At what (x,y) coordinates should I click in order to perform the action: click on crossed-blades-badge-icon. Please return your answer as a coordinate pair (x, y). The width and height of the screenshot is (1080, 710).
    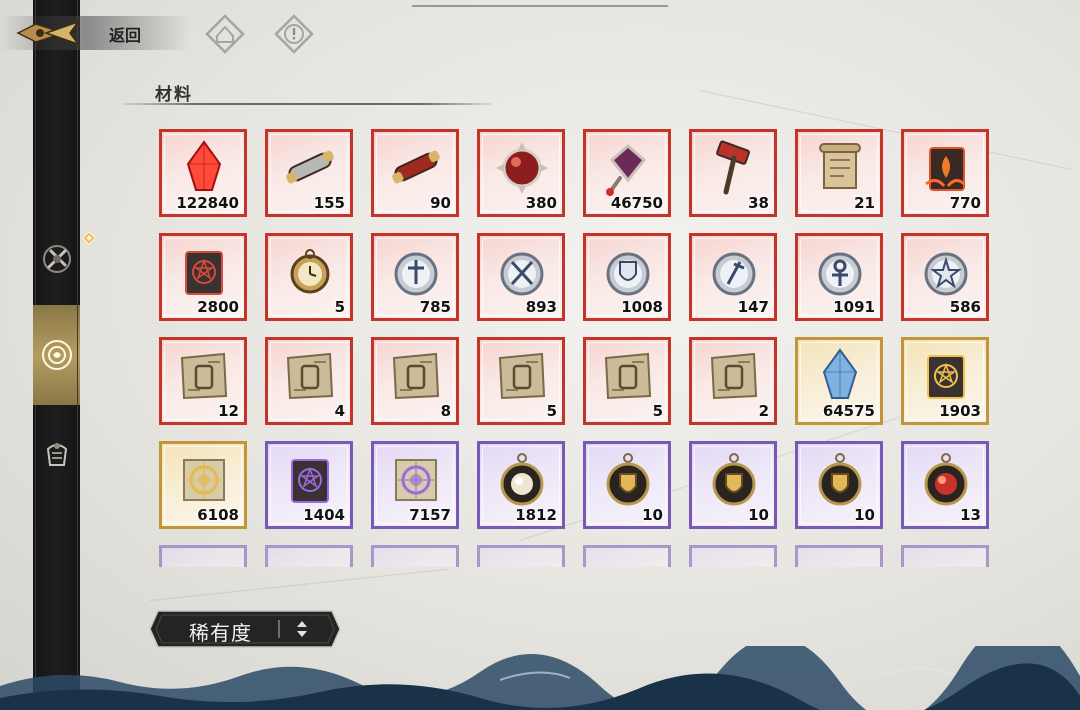
    Looking at the image, I should click on (522, 274).